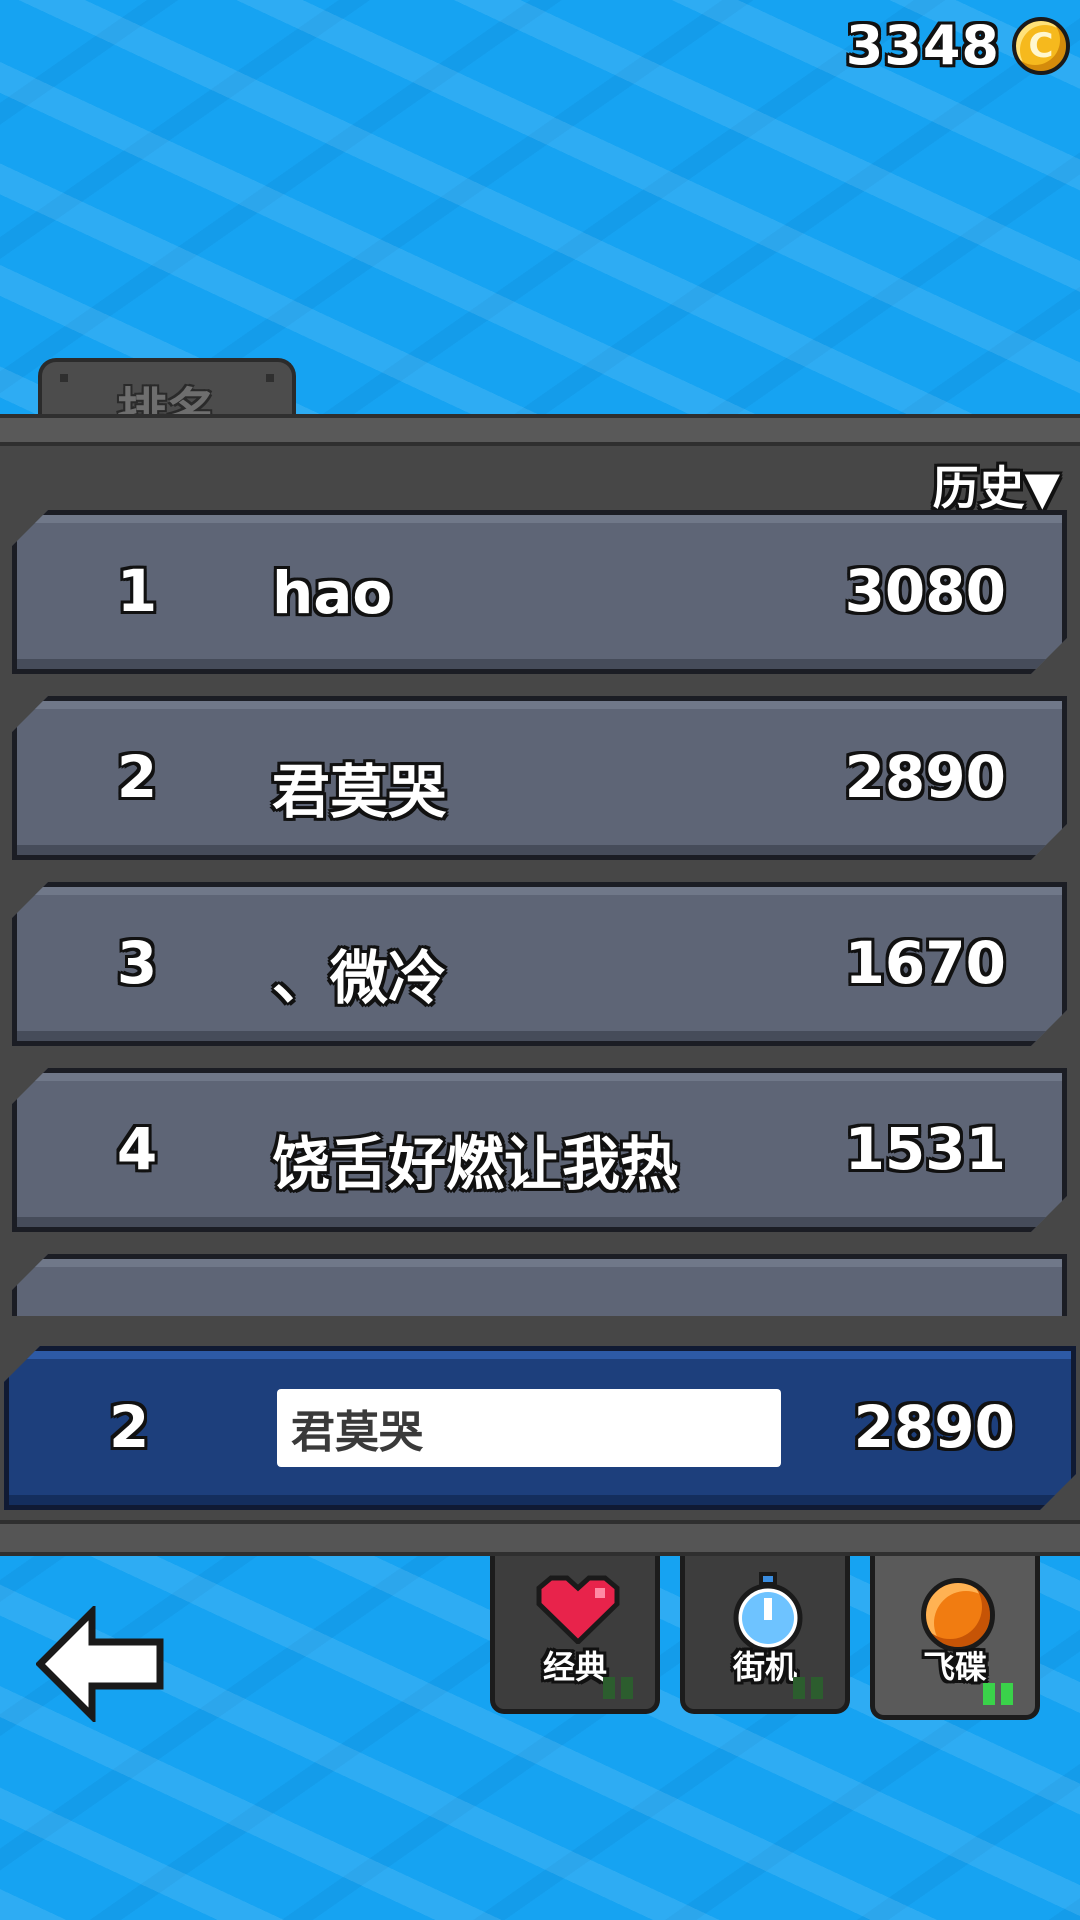 This screenshot has height=1920, width=1080. Describe the element at coordinates (475, 1164) in the screenshot. I see `row-name: 饶舌好燃让我热` at that location.